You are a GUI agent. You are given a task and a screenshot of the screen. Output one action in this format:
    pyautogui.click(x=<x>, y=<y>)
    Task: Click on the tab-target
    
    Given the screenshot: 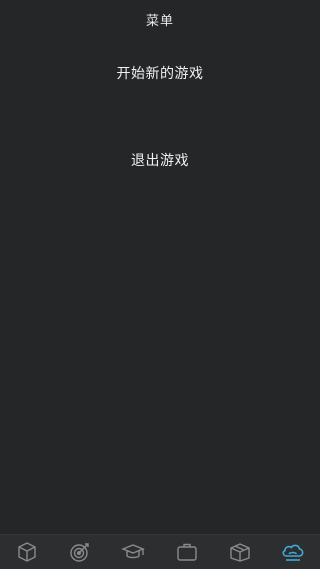 What is the action you would take?
    pyautogui.click(x=80, y=552)
    